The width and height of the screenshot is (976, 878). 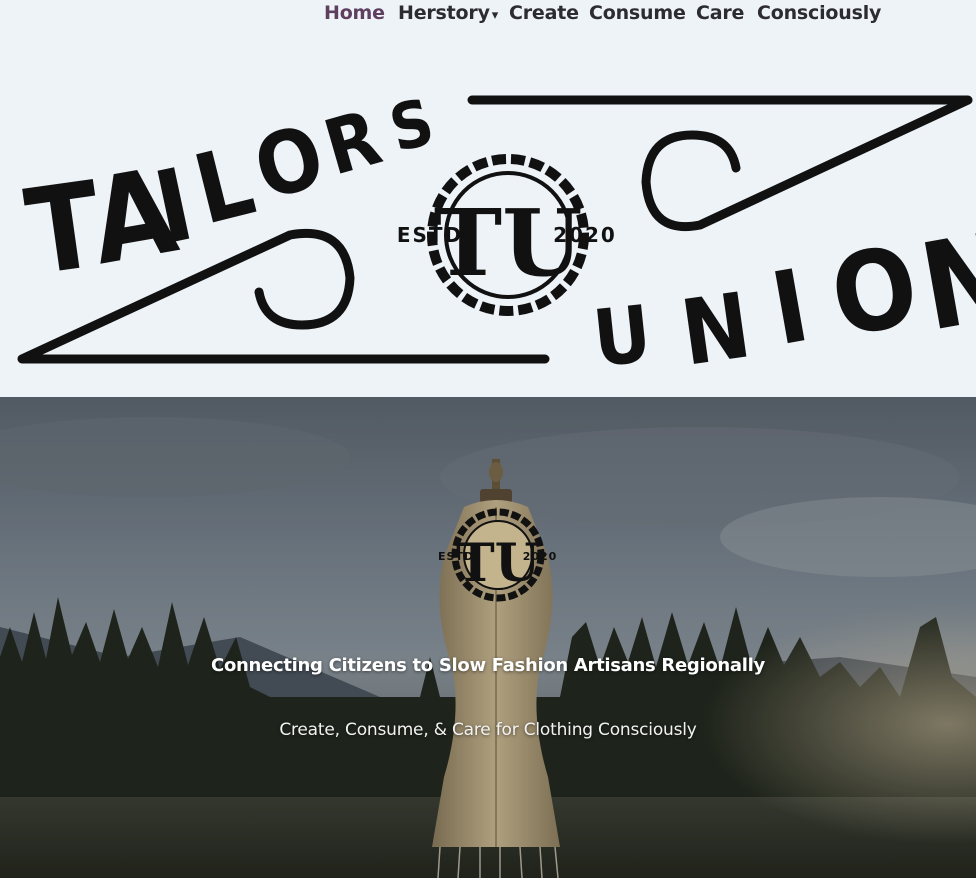 What do you see at coordinates (430, 235) in the screenshot?
I see `estd-label: ESTD` at bounding box center [430, 235].